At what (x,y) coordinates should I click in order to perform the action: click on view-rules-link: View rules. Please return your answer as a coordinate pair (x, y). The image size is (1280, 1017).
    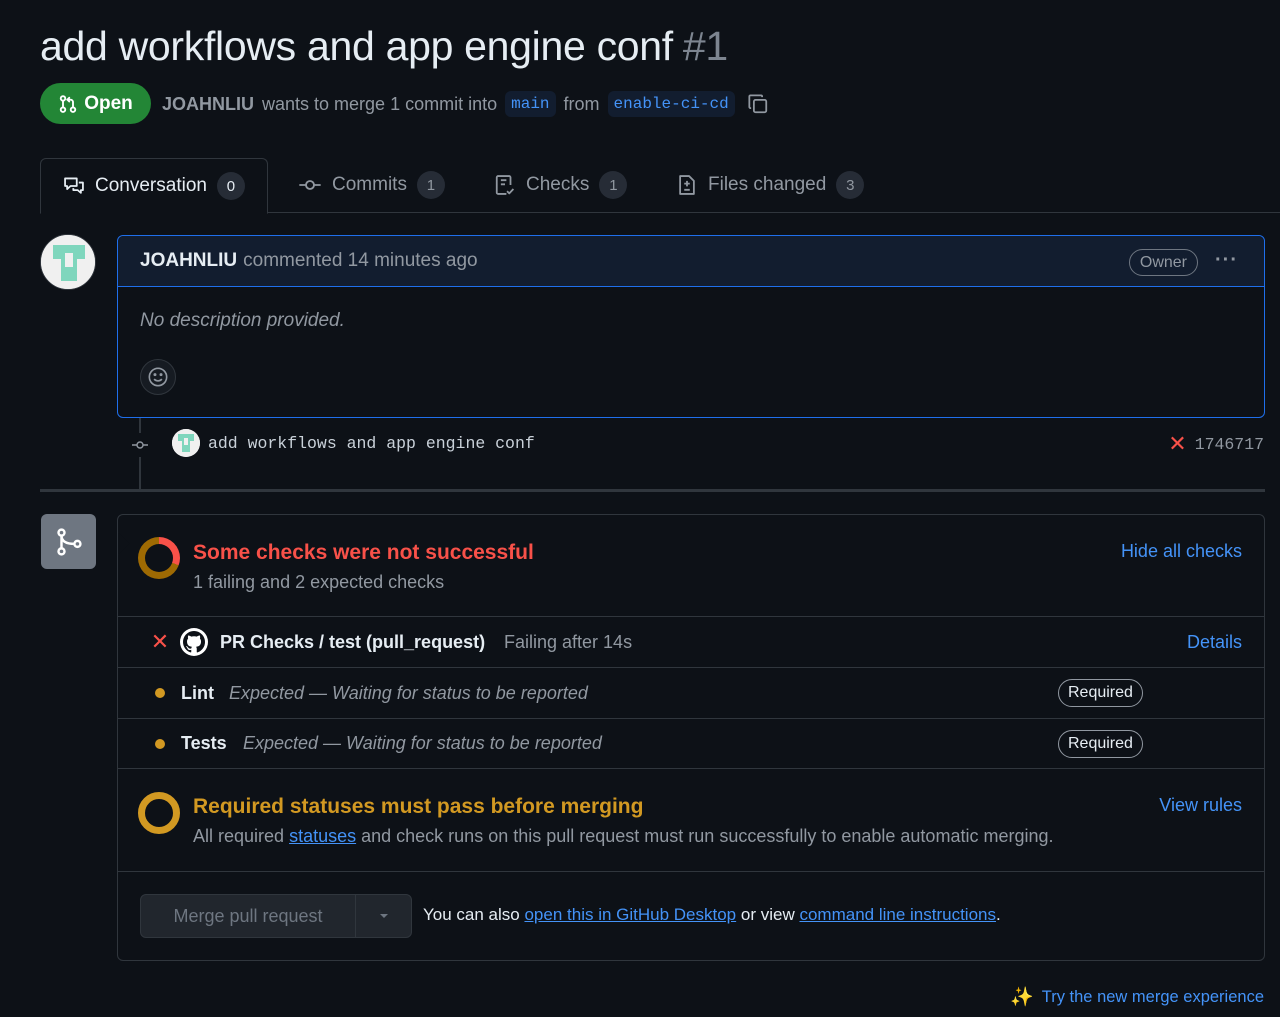
    Looking at the image, I should click on (1200, 805).